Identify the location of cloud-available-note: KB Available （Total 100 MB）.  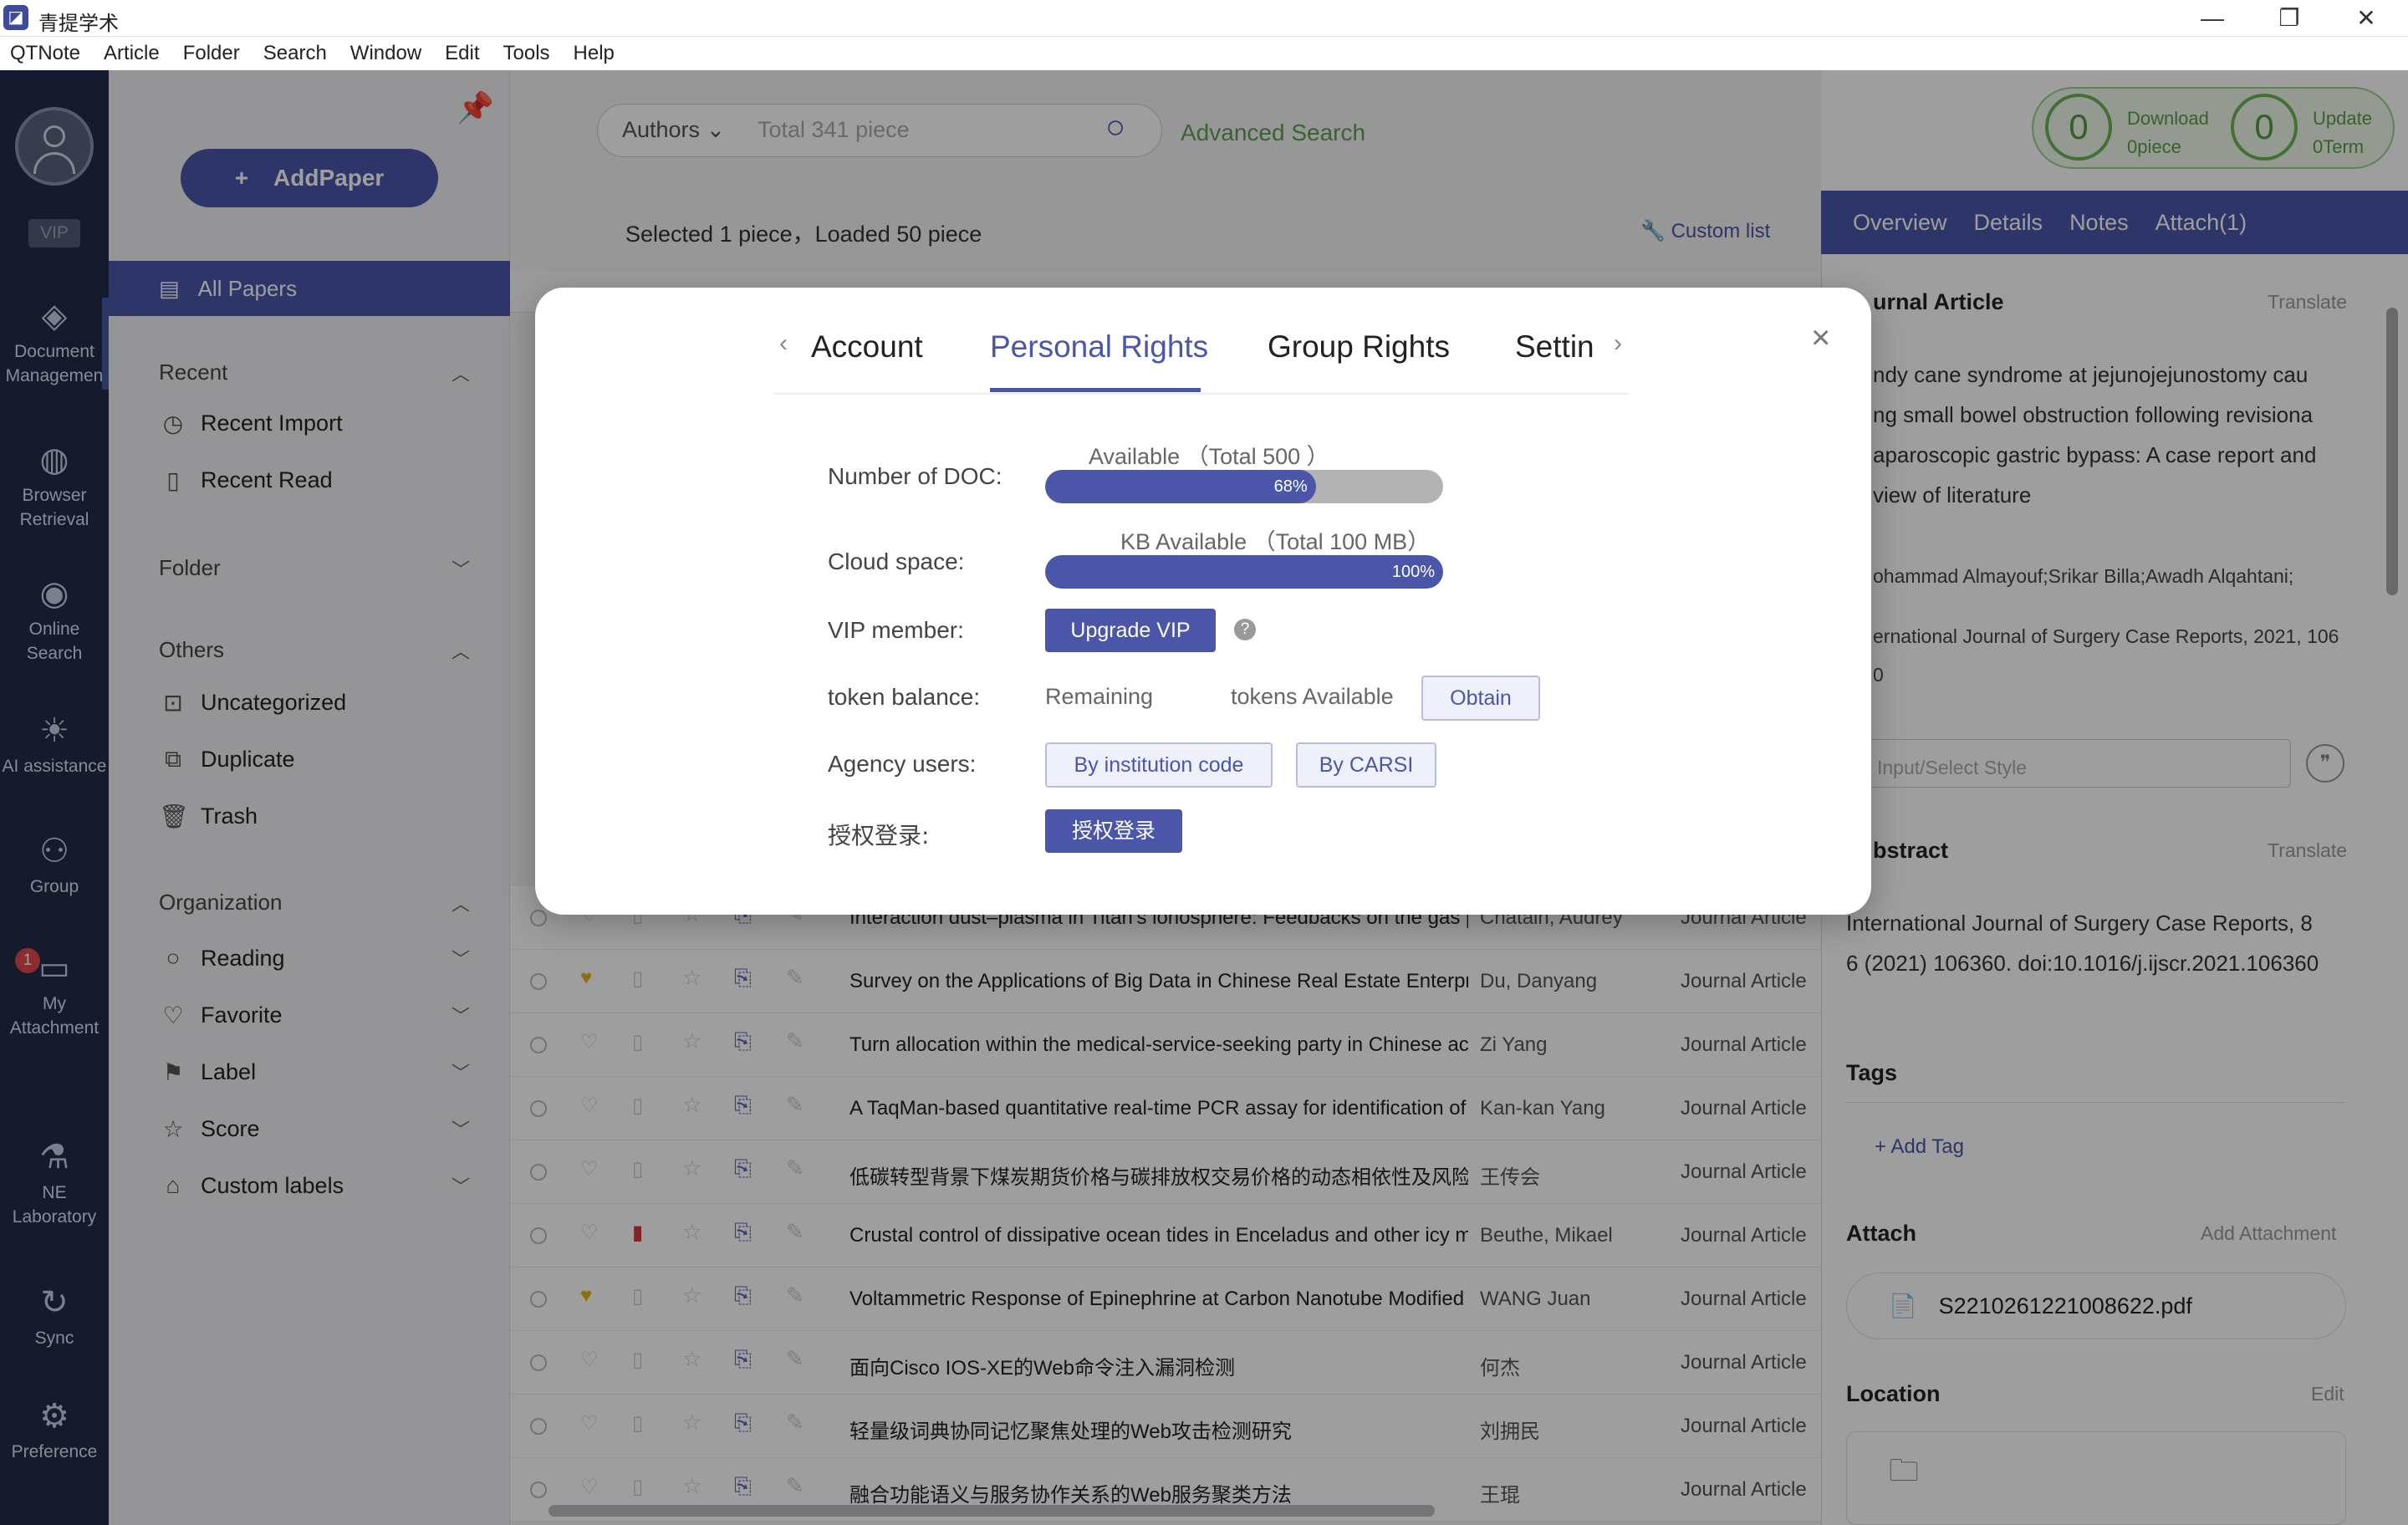
(1276, 541).